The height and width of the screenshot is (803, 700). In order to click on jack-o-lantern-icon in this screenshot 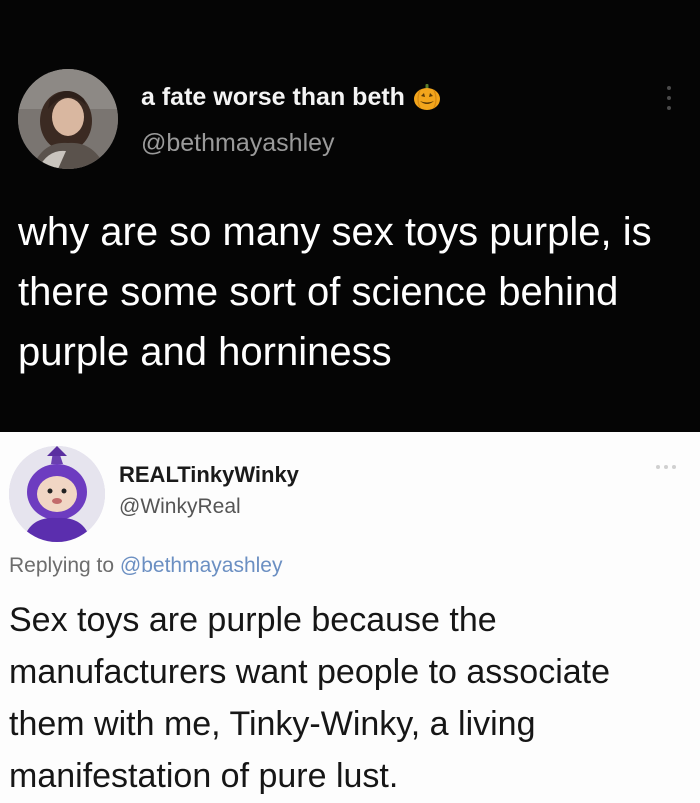, I will do `click(427, 97)`.